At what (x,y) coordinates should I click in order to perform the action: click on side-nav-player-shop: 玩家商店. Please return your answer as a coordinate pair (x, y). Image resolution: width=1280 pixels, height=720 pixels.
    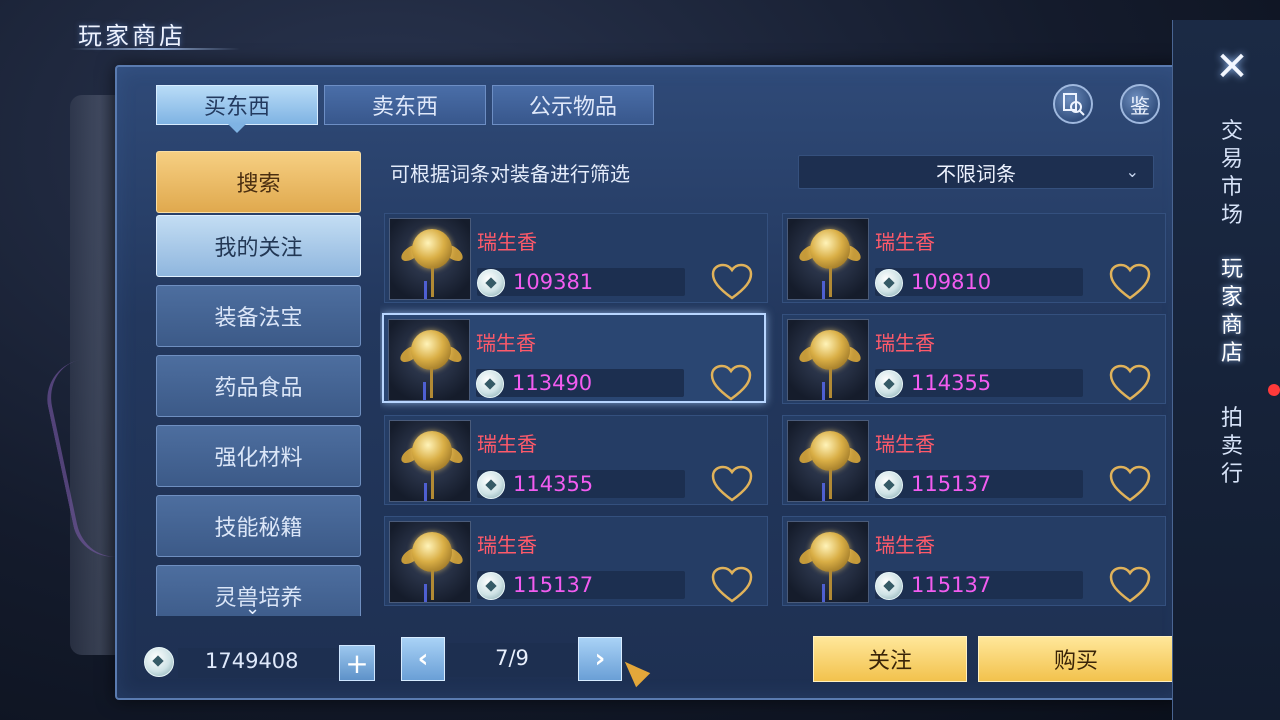
    Looking at the image, I should click on (1232, 312).